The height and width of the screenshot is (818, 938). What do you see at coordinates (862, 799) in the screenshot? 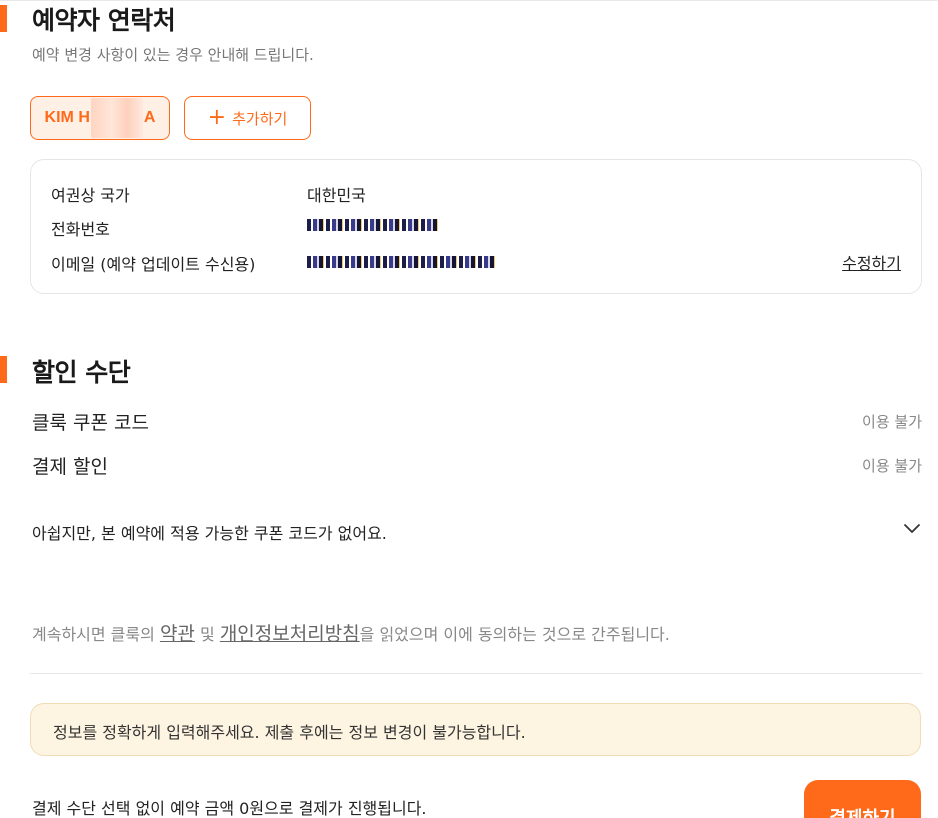
I see `pay-button: 결제하기` at bounding box center [862, 799].